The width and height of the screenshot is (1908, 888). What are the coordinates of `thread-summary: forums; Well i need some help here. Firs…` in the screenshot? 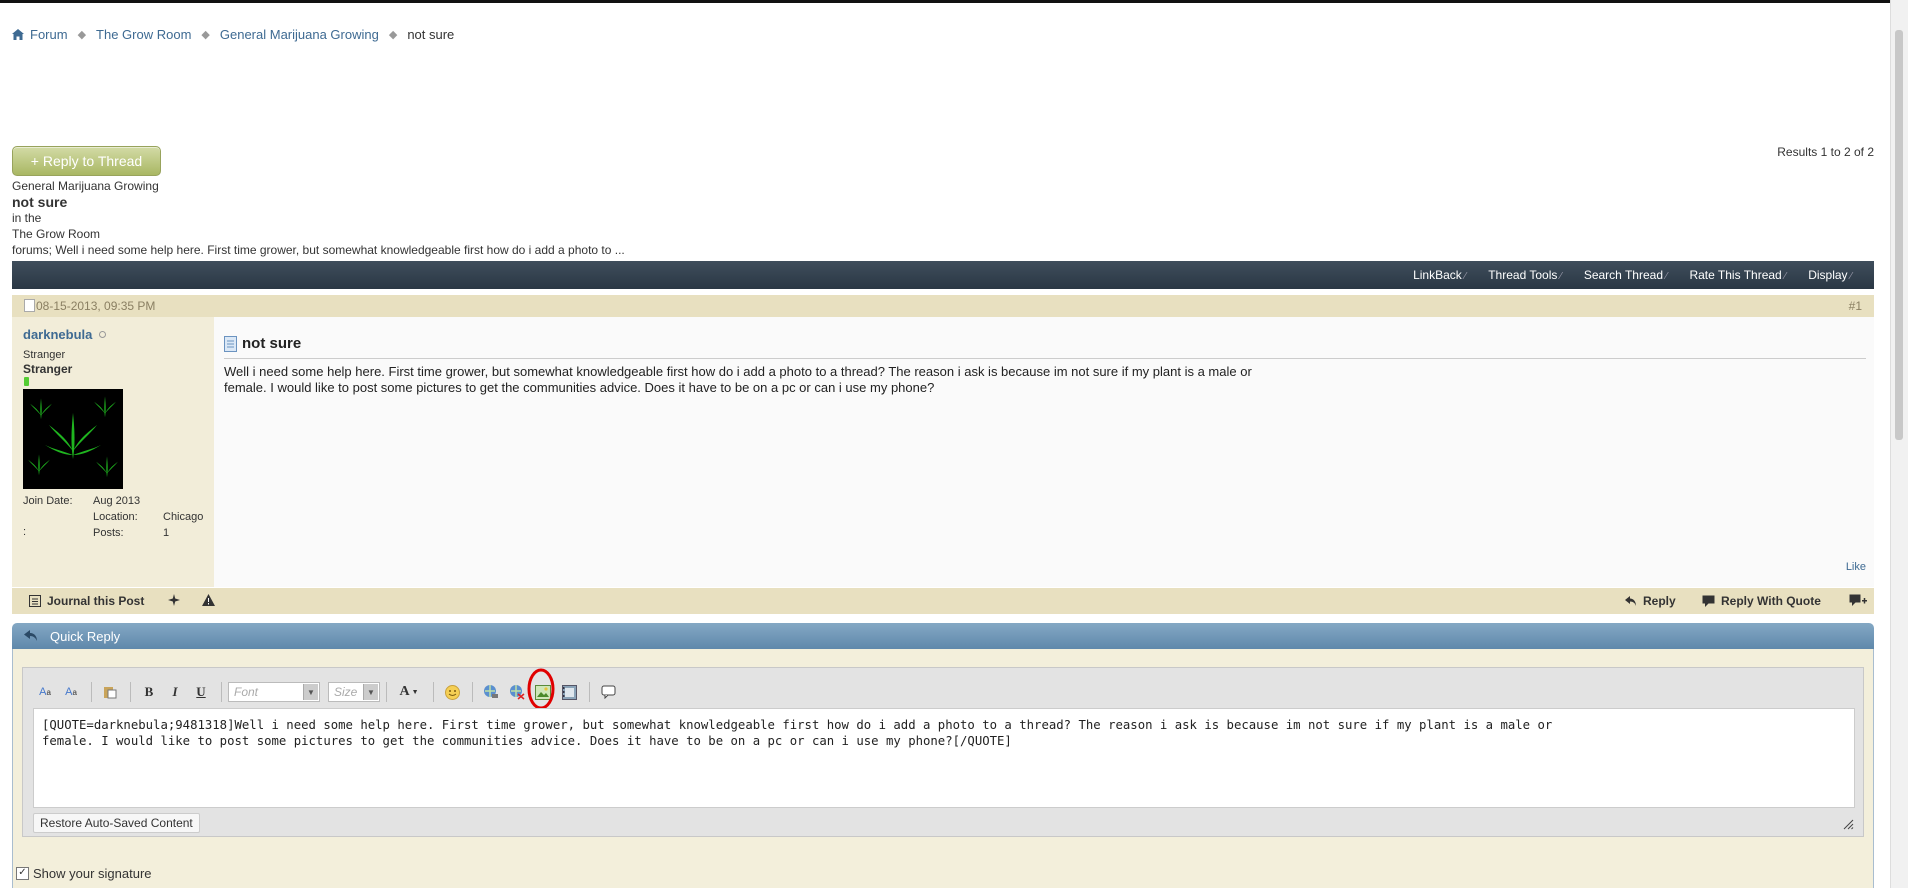 It's located at (318, 250).